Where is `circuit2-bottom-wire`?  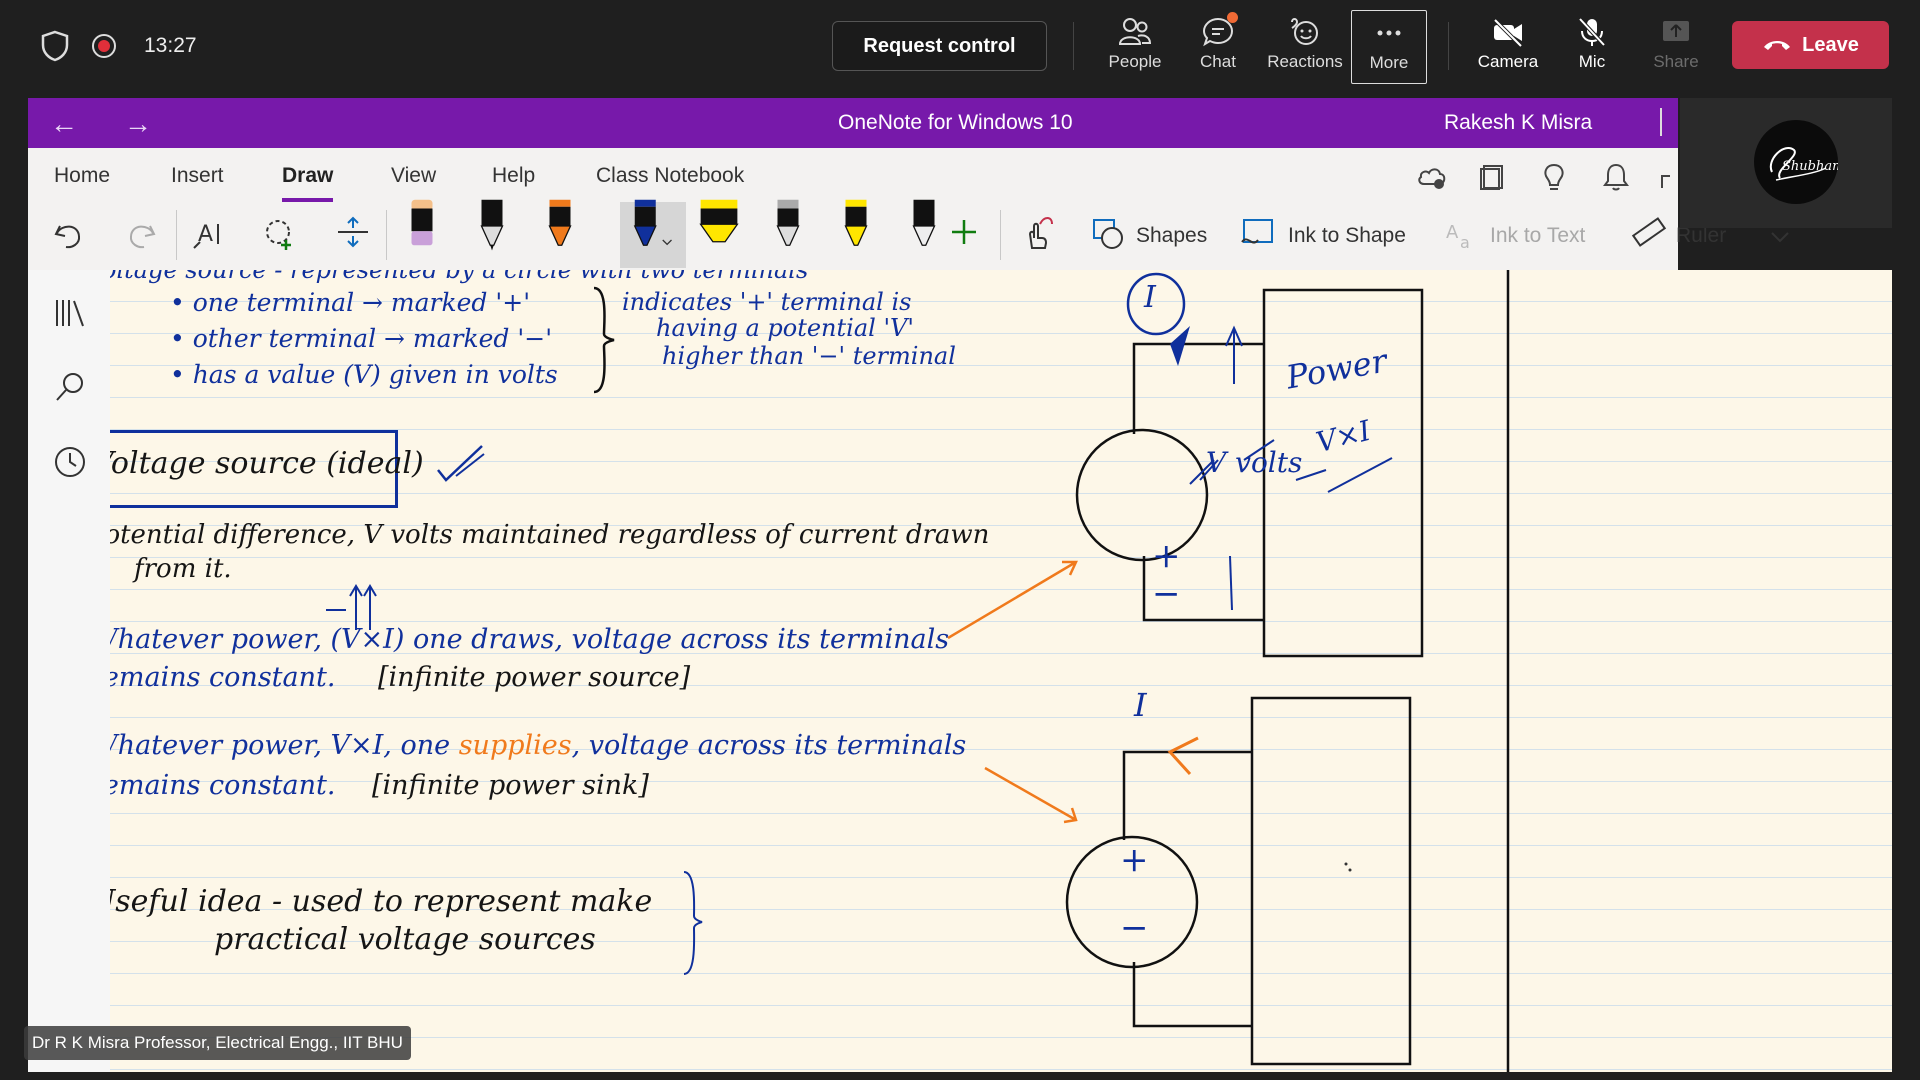
circuit2-bottom-wire is located at coordinates (1192, 995).